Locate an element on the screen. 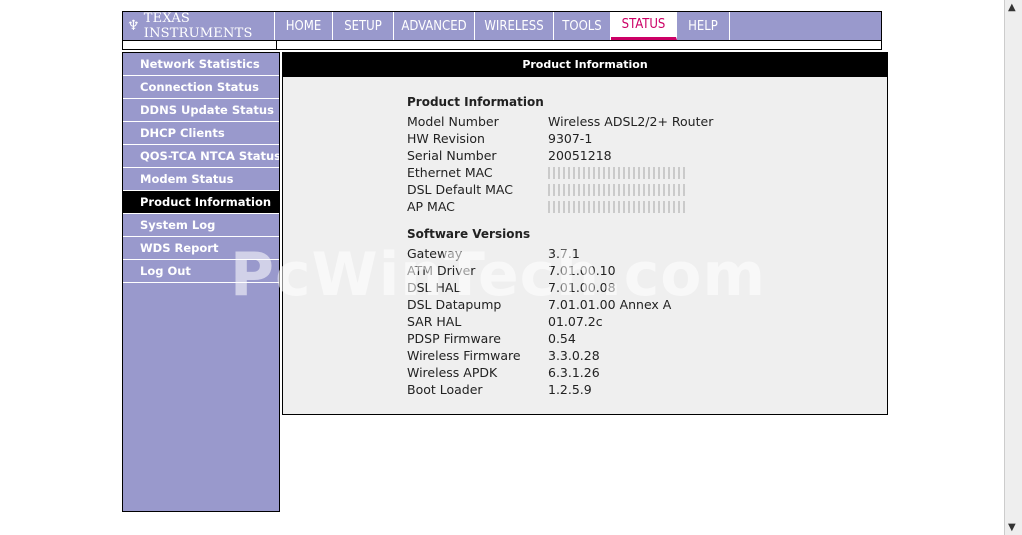 The width and height of the screenshot is (1022, 535). info-key: Wireless APDK is located at coordinates (452, 372).